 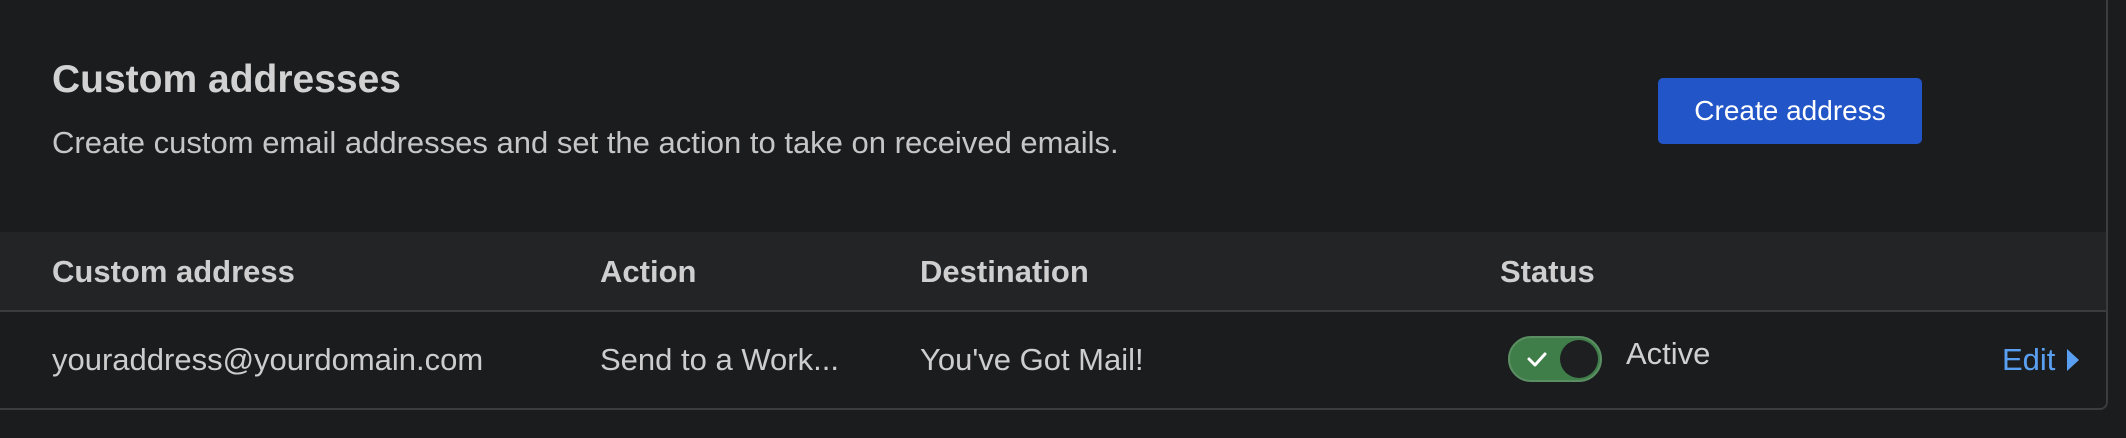 What do you see at coordinates (1547, 271) in the screenshot?
I see `column-header-status: Status` at bounding box center [1547, 271].